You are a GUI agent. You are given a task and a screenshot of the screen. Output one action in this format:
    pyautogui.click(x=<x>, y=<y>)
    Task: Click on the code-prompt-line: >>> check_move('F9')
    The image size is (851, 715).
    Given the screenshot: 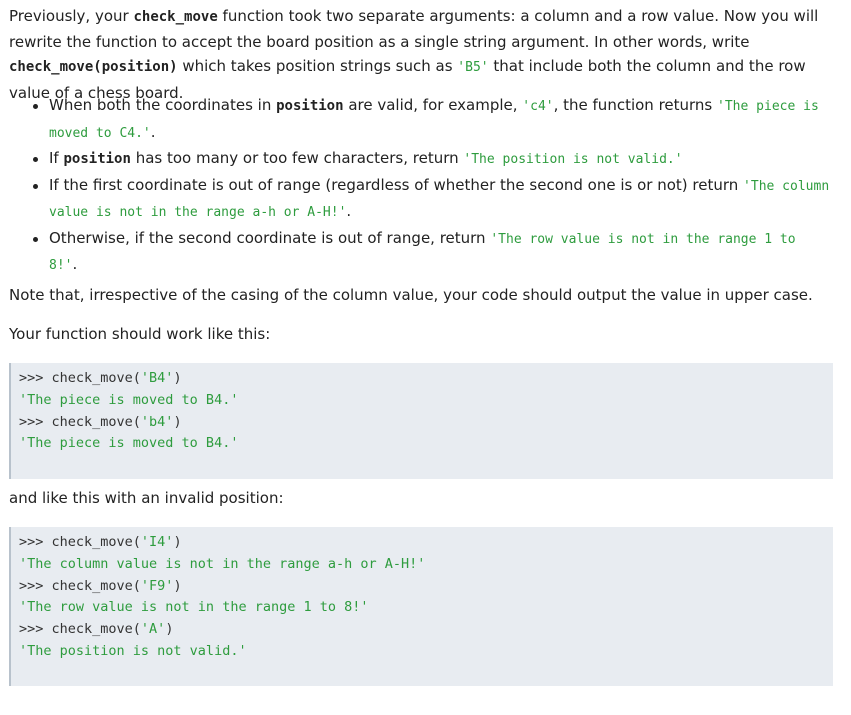 What is the action you would take?
    pyautogui.click(x=100, y=585)
    